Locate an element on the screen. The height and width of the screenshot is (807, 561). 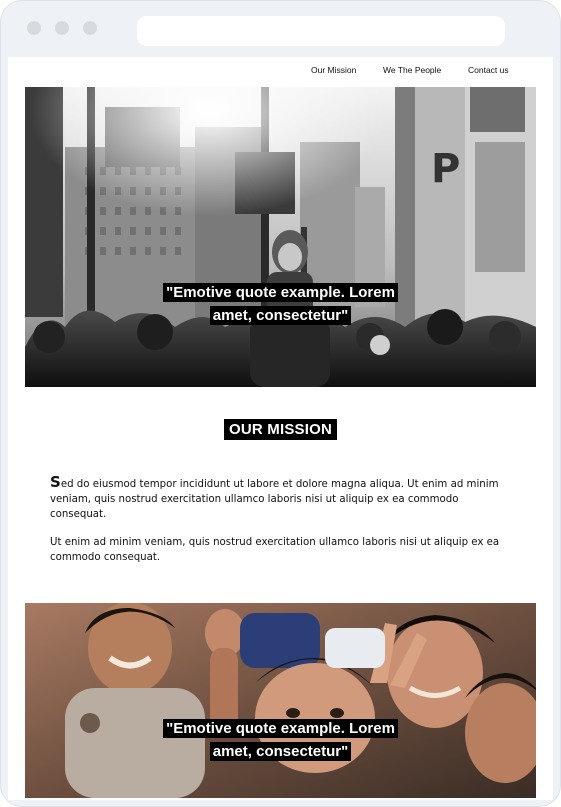
hero-quote-line2: amet, consectetur" is located at coordinates (280, 315).